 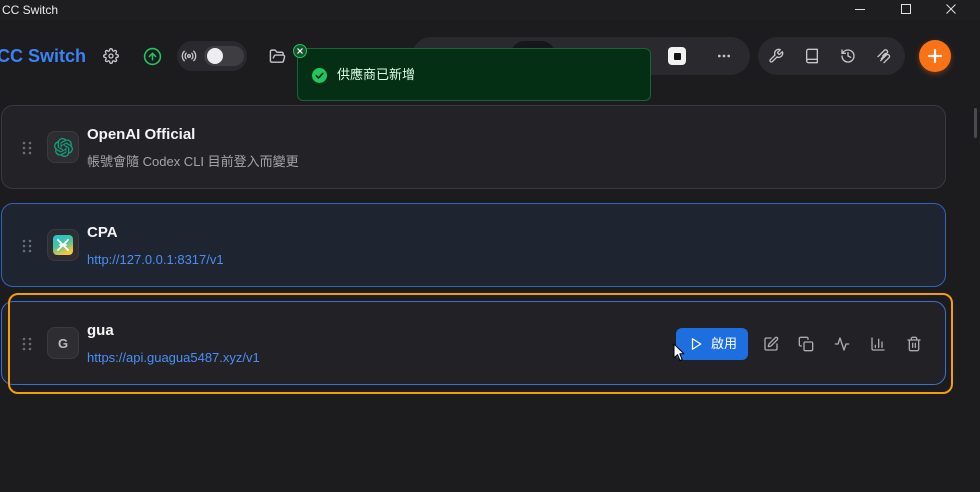 I want to click on duplicate-button, so click(x=806, y=344).